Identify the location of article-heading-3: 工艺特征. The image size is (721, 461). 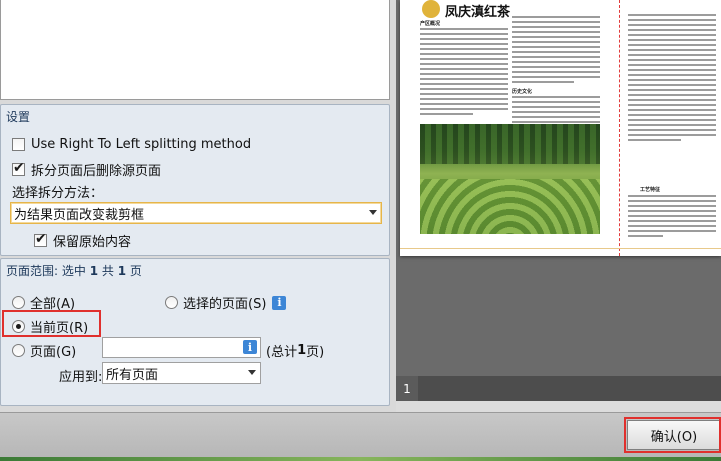
(650, 190).